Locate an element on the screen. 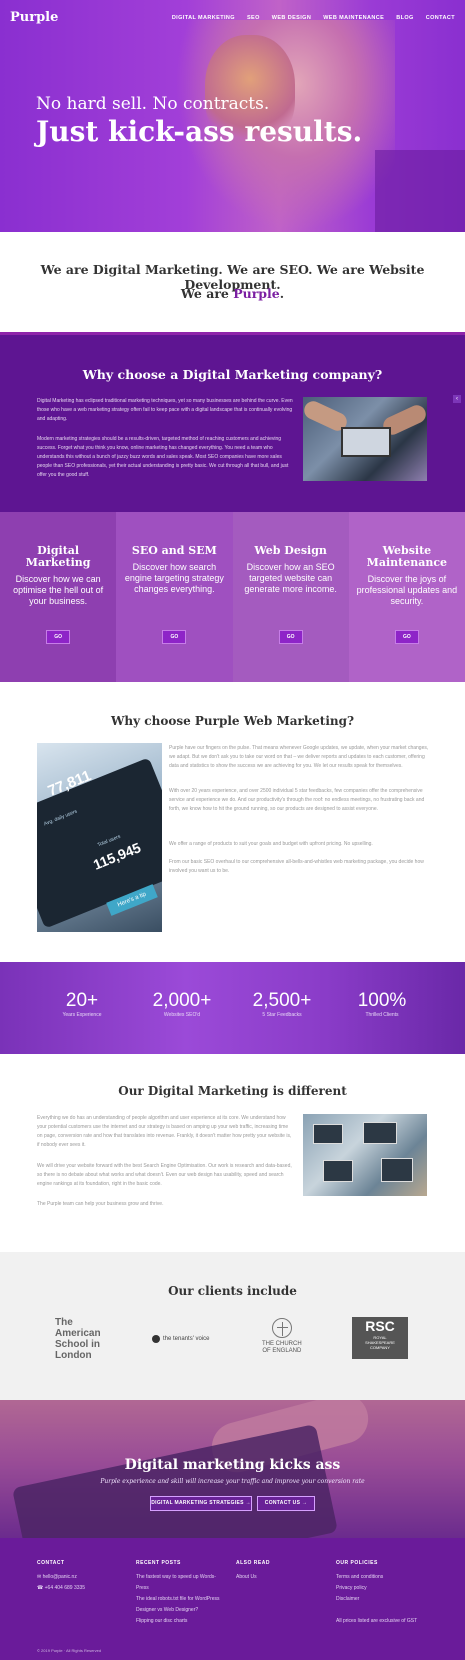 The width and height of the screenshot is (465, 1660). about-us-link: About Us is located at coordinates (276, 1577).